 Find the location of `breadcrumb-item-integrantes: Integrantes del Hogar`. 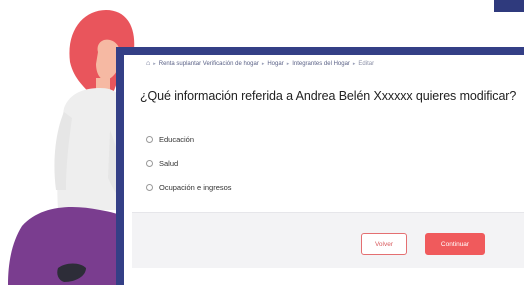

breadcrumb-item-integrantes: Integrantes del Hogar is located at coordinates (321, 64).